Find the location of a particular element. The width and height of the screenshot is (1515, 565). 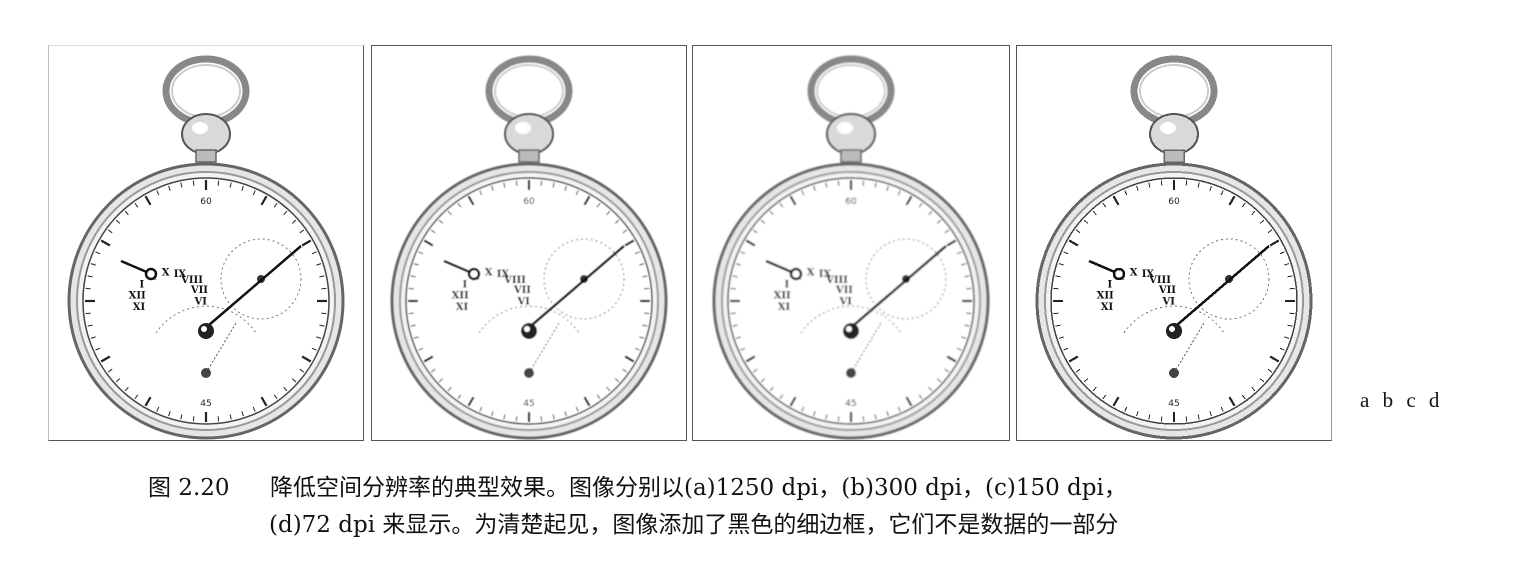

watch-image-c: 6045XIXIIIIIXIXVIIIVIIVI is located at coordinates (851, 243).